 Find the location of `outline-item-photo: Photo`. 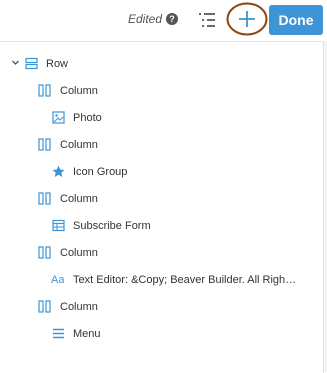

outline-item-photo: Photo is located at coordinates (161, 117).